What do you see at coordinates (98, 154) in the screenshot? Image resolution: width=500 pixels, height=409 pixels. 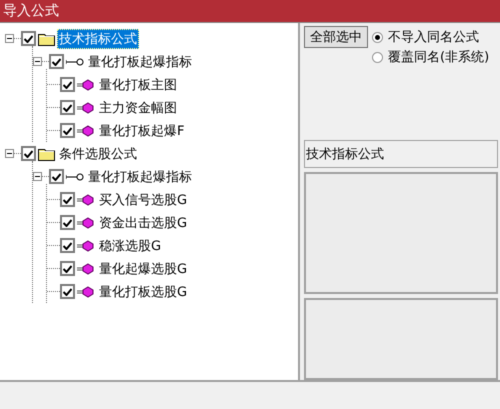 I see `tree-item: 条件选股公式` at bounding box center [98, 154].